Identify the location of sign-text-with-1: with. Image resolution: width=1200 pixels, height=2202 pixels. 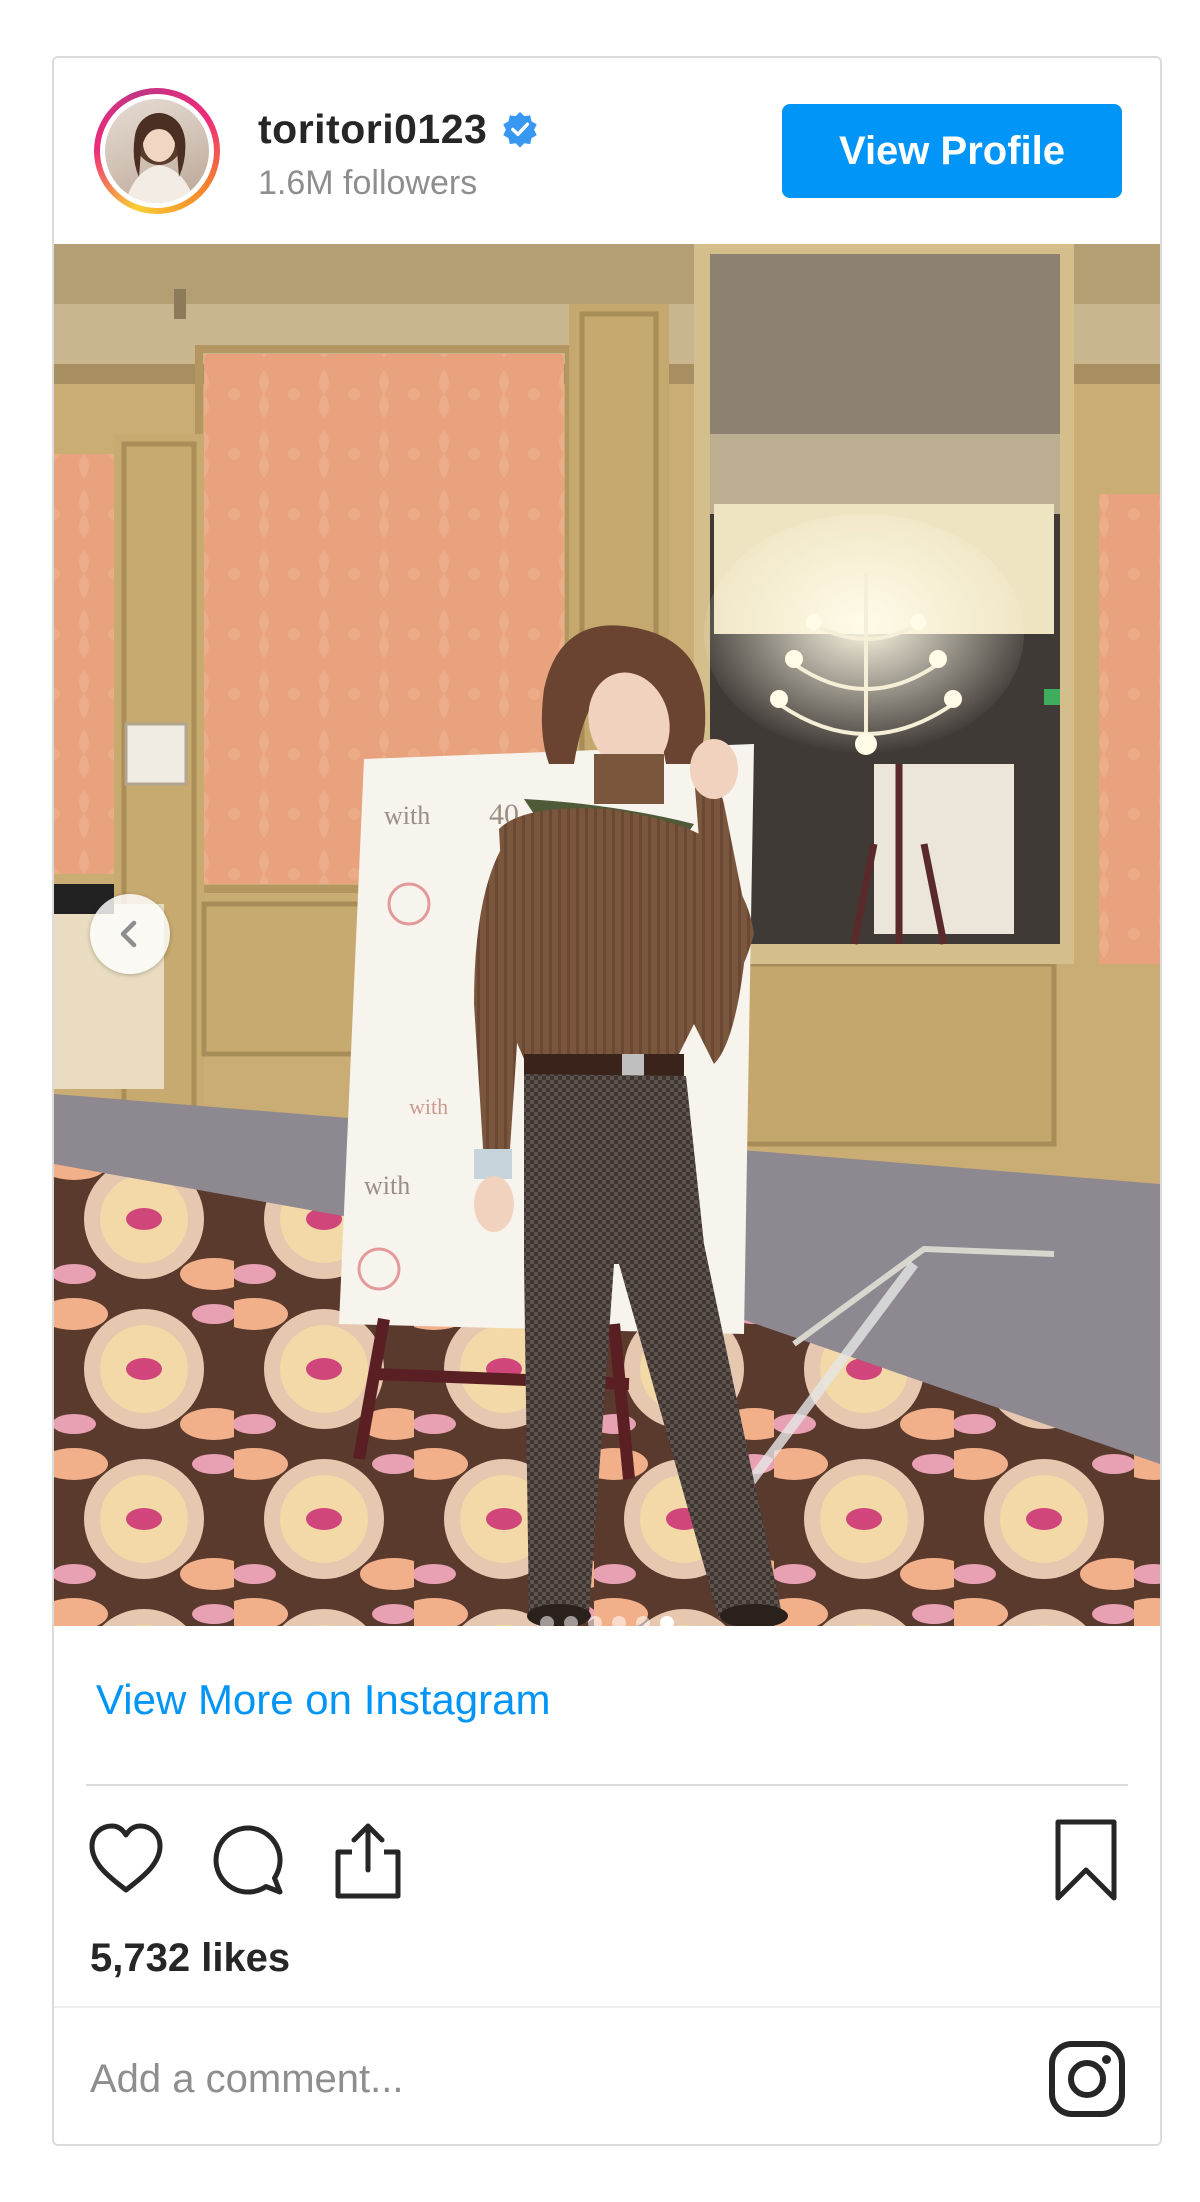
(407, 815).